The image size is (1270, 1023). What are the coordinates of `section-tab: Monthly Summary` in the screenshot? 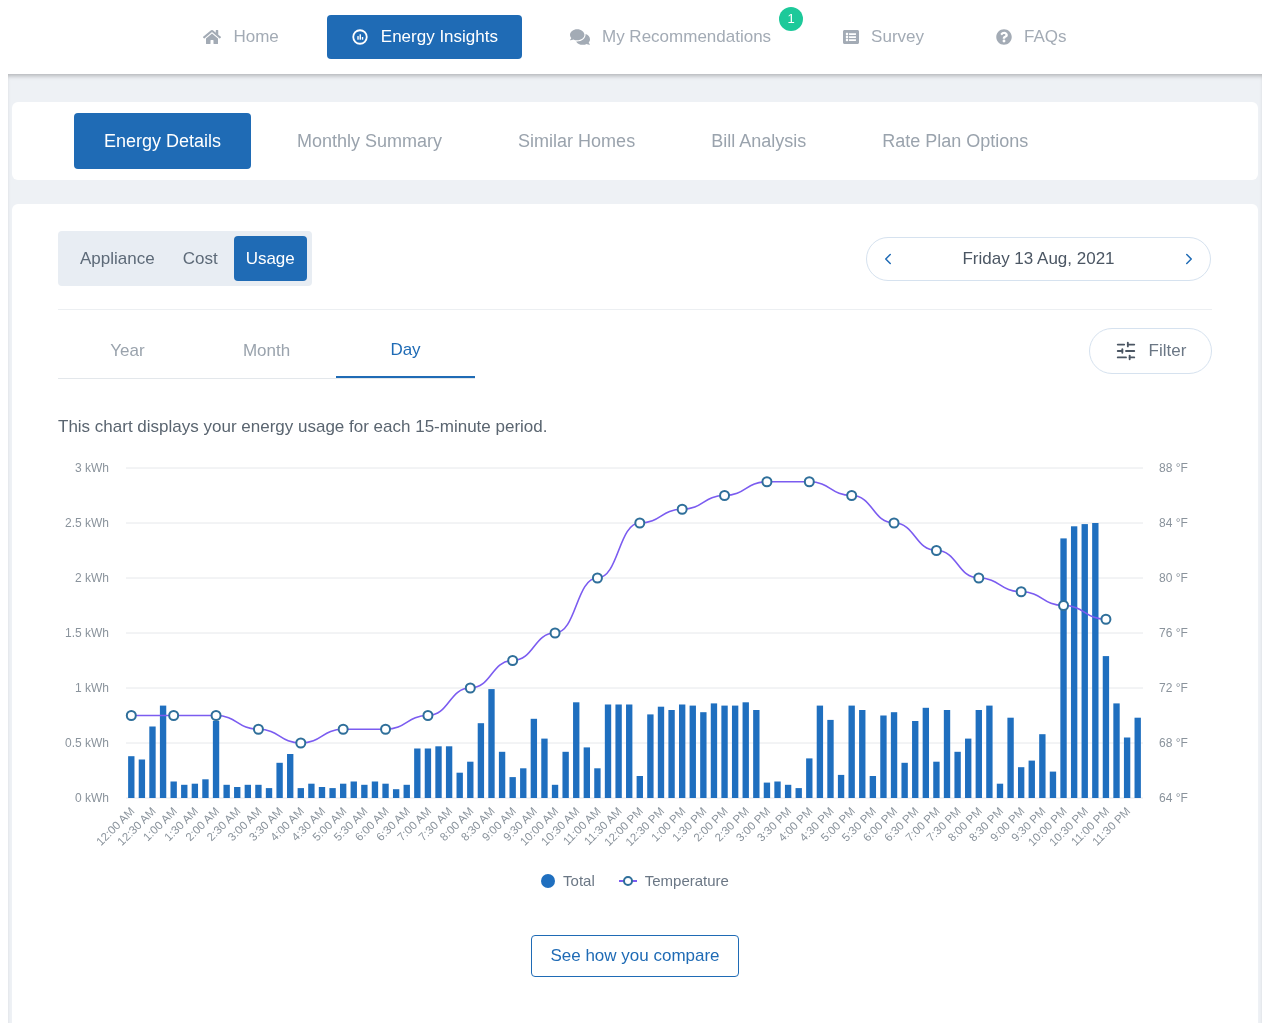 It's located at (370, 141).